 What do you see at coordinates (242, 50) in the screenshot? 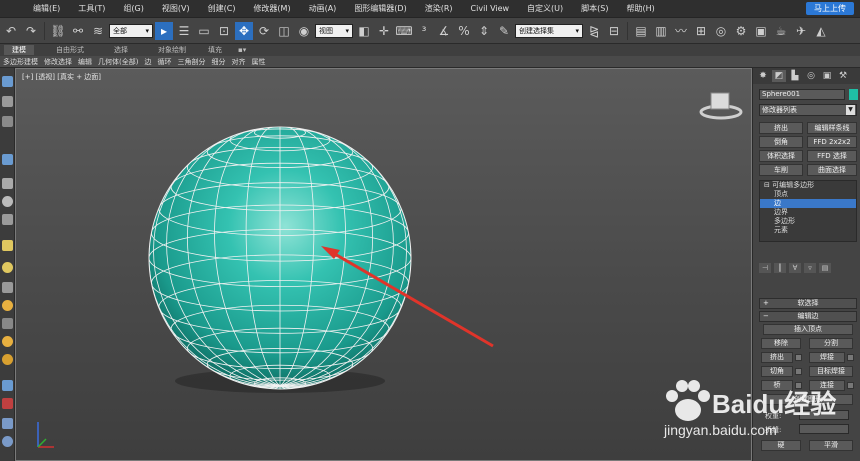
I see `ribbon-options-icon: ▪▾` at bounding box center [242, 50].